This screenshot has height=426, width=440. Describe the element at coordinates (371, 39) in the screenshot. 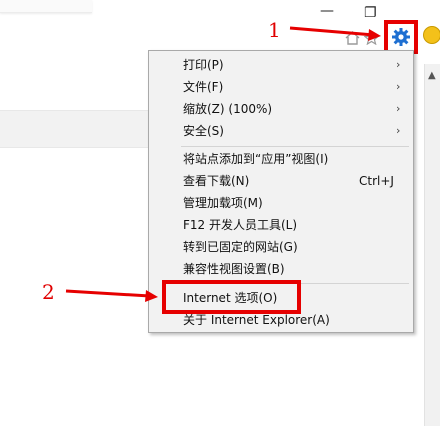

I see `star-icon` at that location.